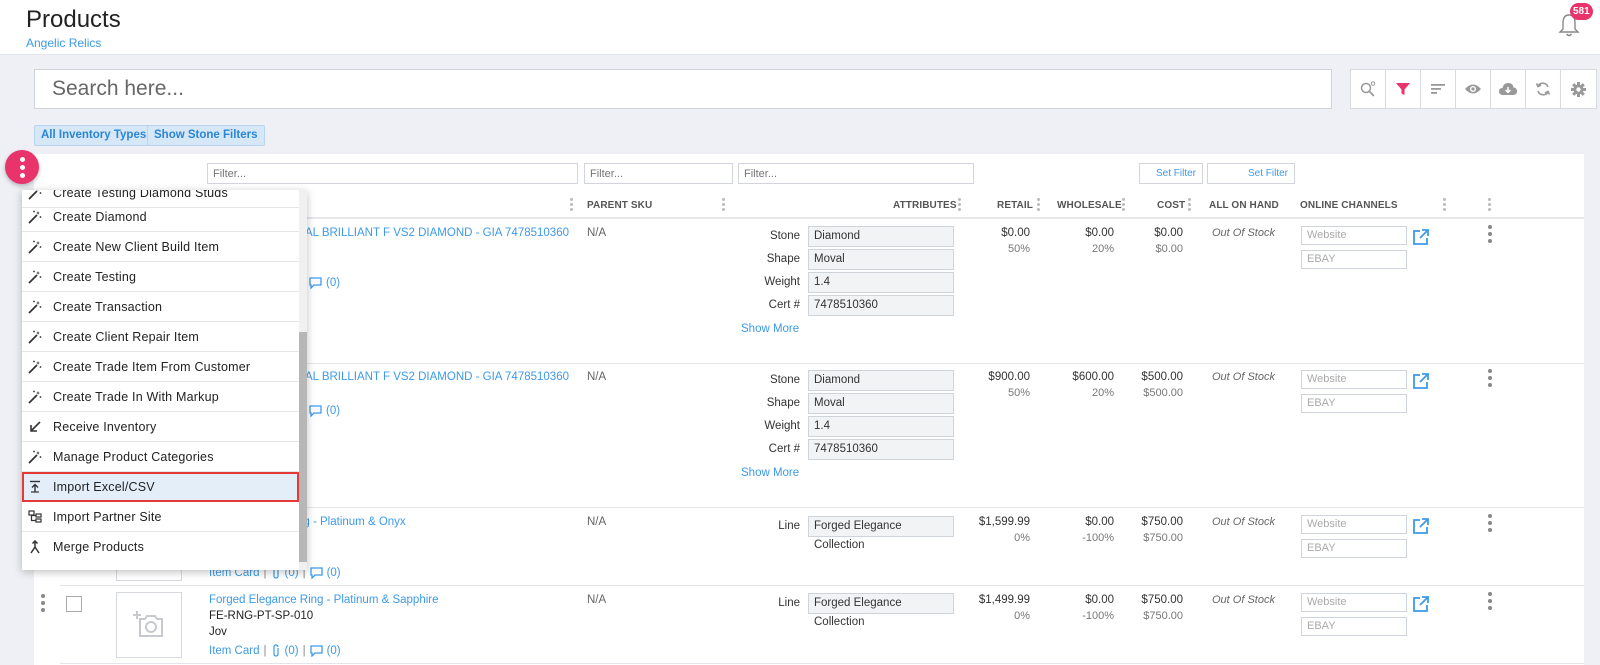  Describe the element at coordinates (276, 650) in the screenshot. I see `paperclip-icon` at that location.